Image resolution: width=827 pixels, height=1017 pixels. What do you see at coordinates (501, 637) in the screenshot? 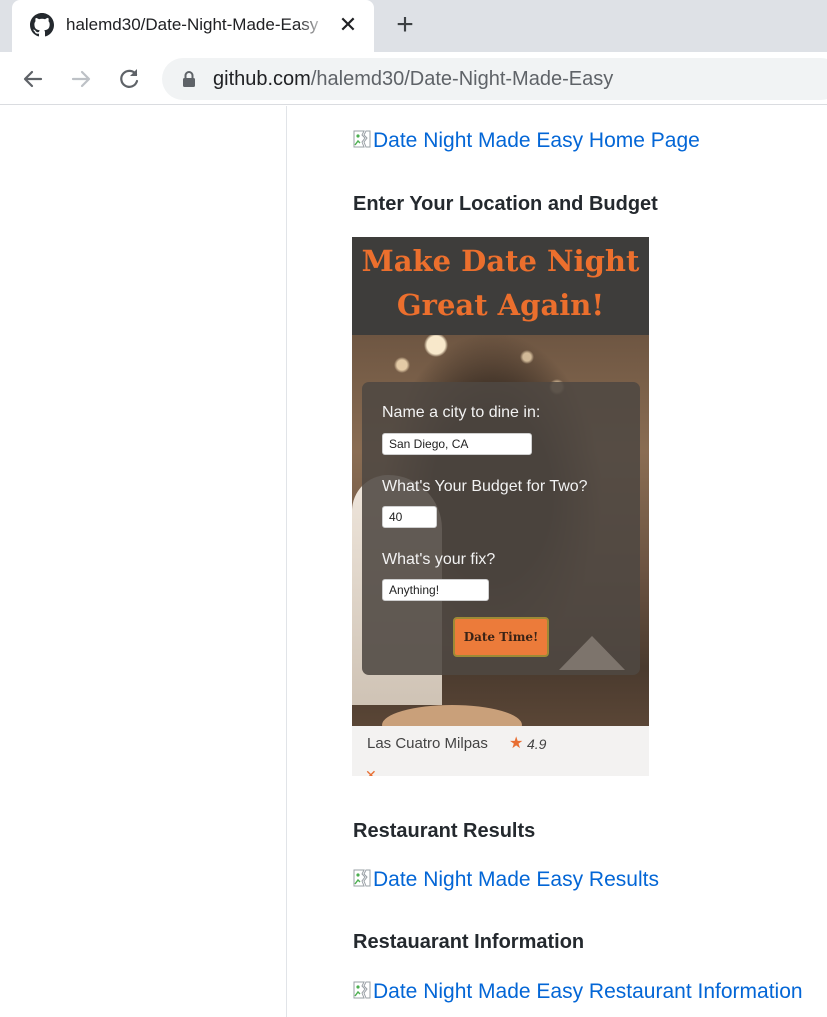
I see `date-time-button: Date Time!` at bounding box center [501, 637].